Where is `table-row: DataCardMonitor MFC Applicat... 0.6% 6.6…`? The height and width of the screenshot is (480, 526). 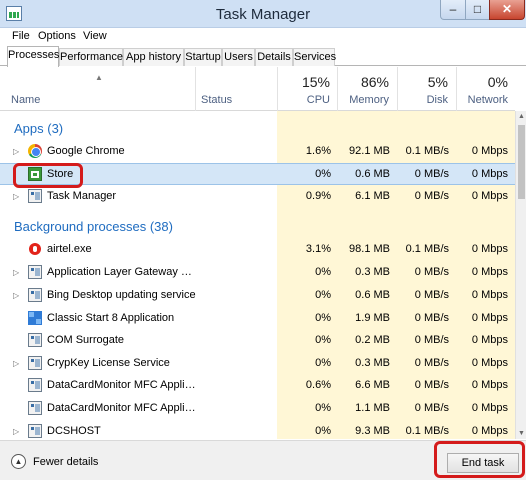 table-row: DataCardMonitor MFC Applicat... 0.6% 6.6… is located at coordinates (257, 386).